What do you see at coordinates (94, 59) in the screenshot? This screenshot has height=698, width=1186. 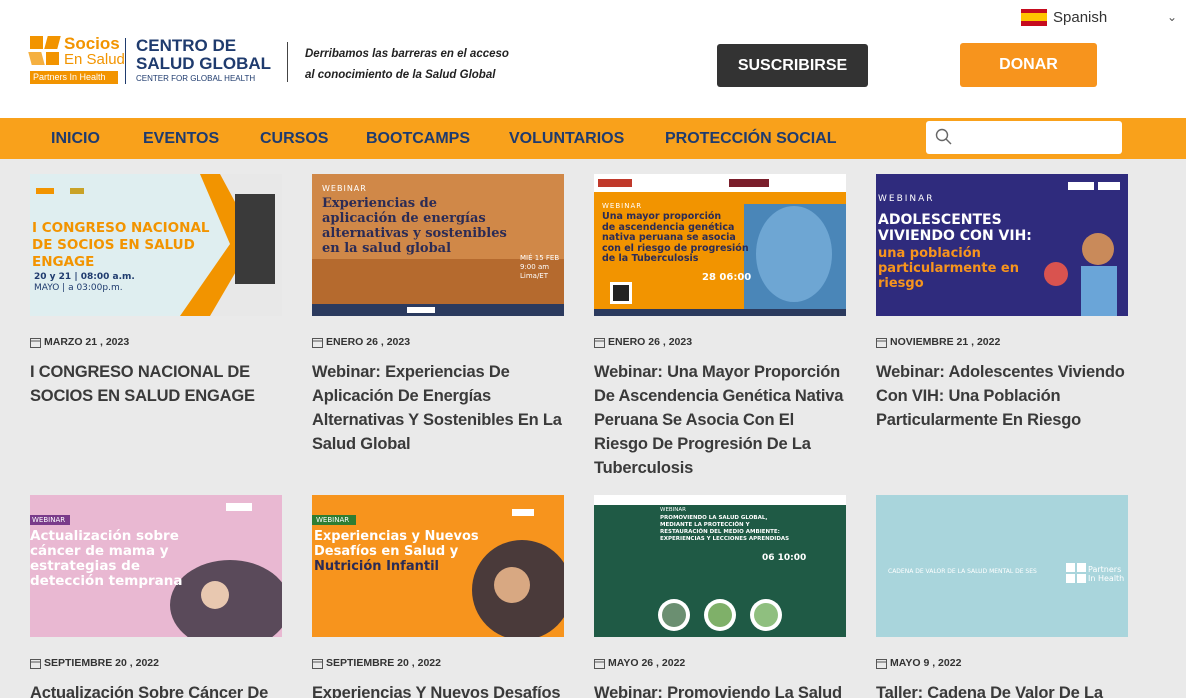 I see `logo-ensalud-text: En Salud` at bounding box center [94, 59].